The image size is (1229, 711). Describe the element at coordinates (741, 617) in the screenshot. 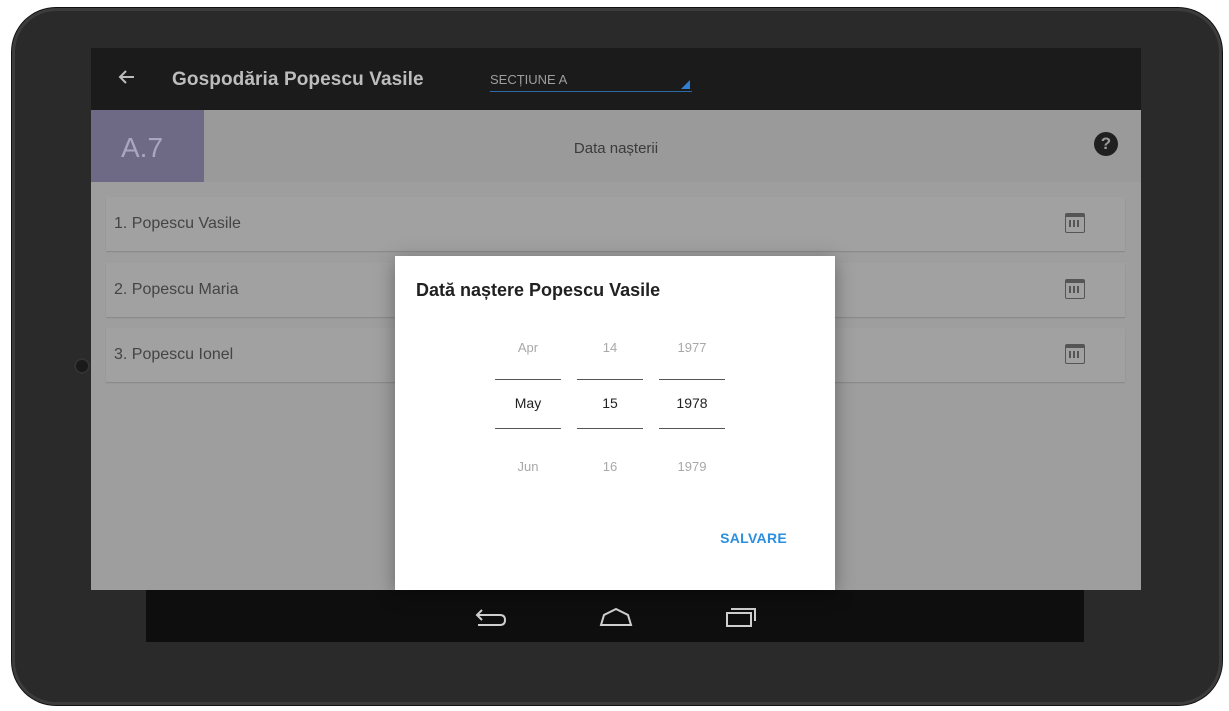

I see `nav-recent-apps-icon` at that location.